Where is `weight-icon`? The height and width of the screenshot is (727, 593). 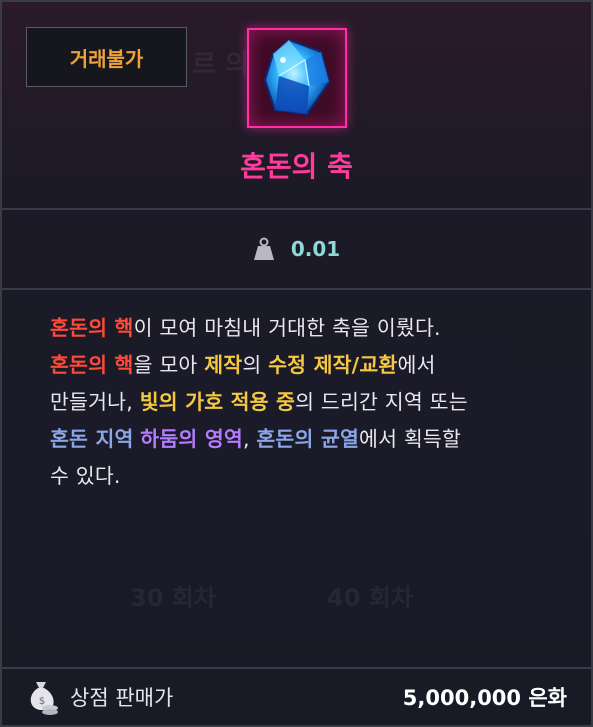 weight-icon is located at coordinates (263, 248).